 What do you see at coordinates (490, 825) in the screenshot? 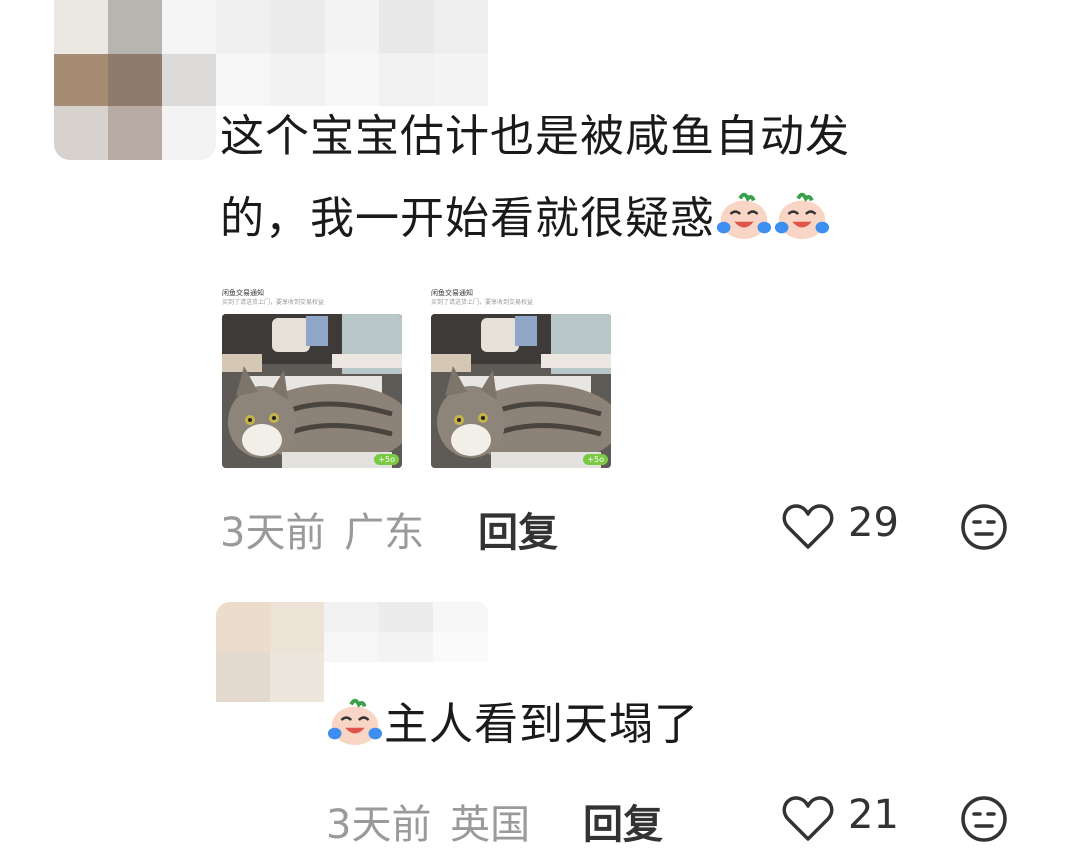
I see `comment-location: 英国` at bounding box center [490, 825].